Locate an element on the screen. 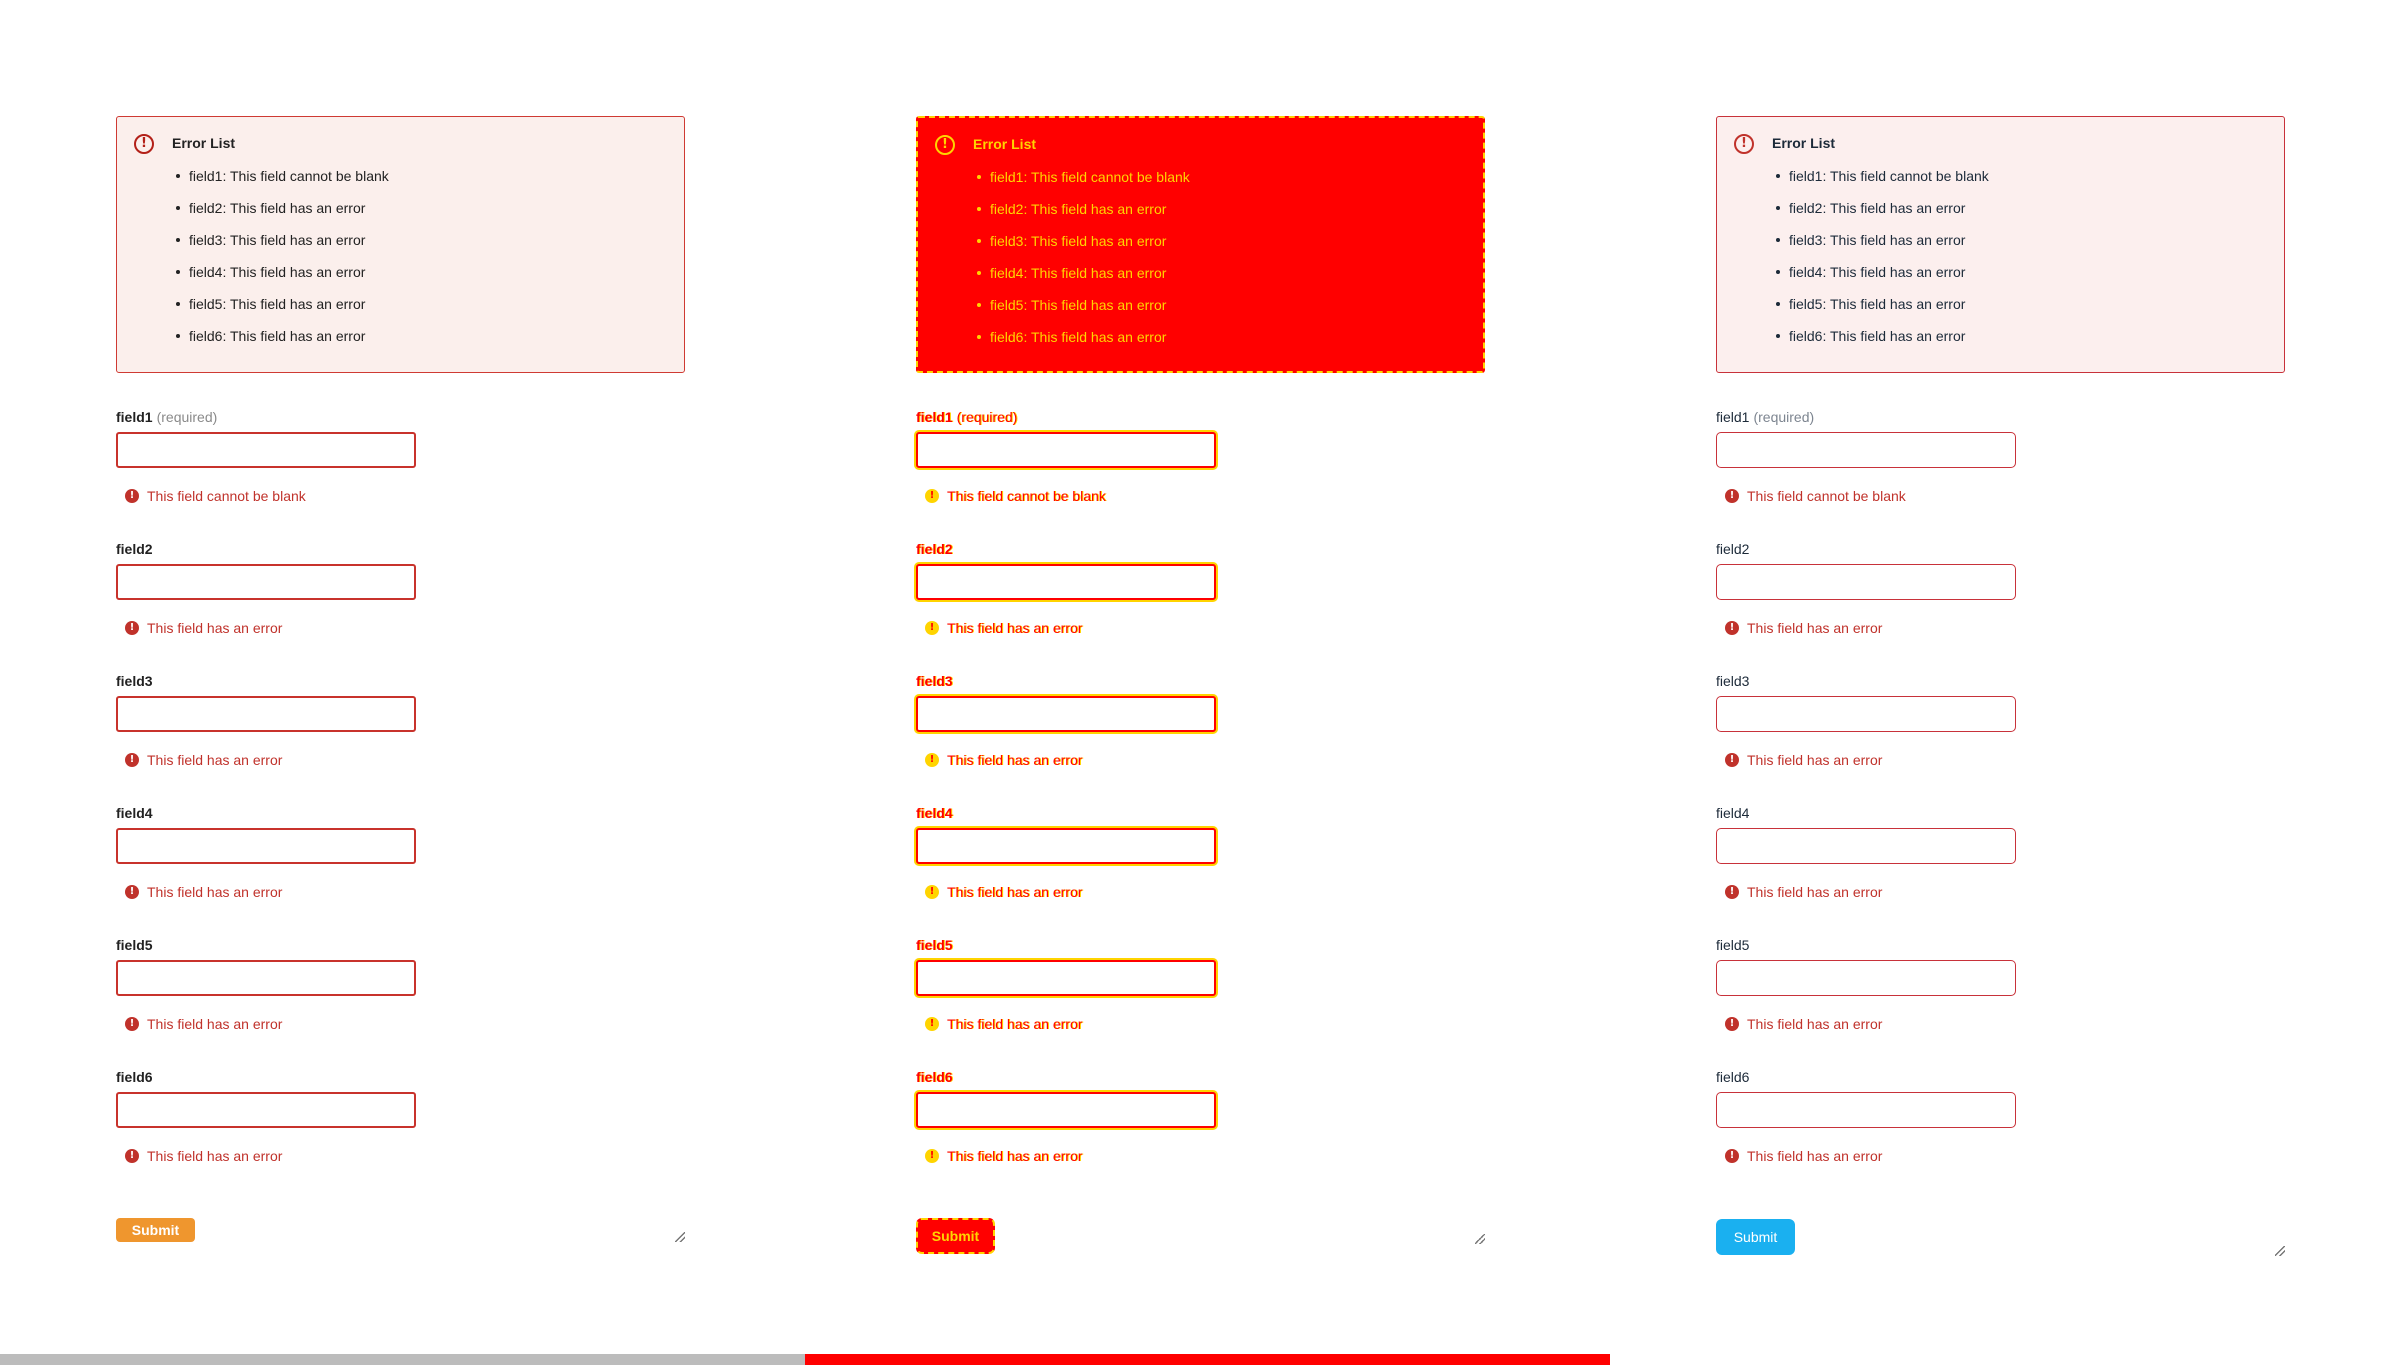  scrollbar-track-highlight is located at coordinates (1207, 1359).